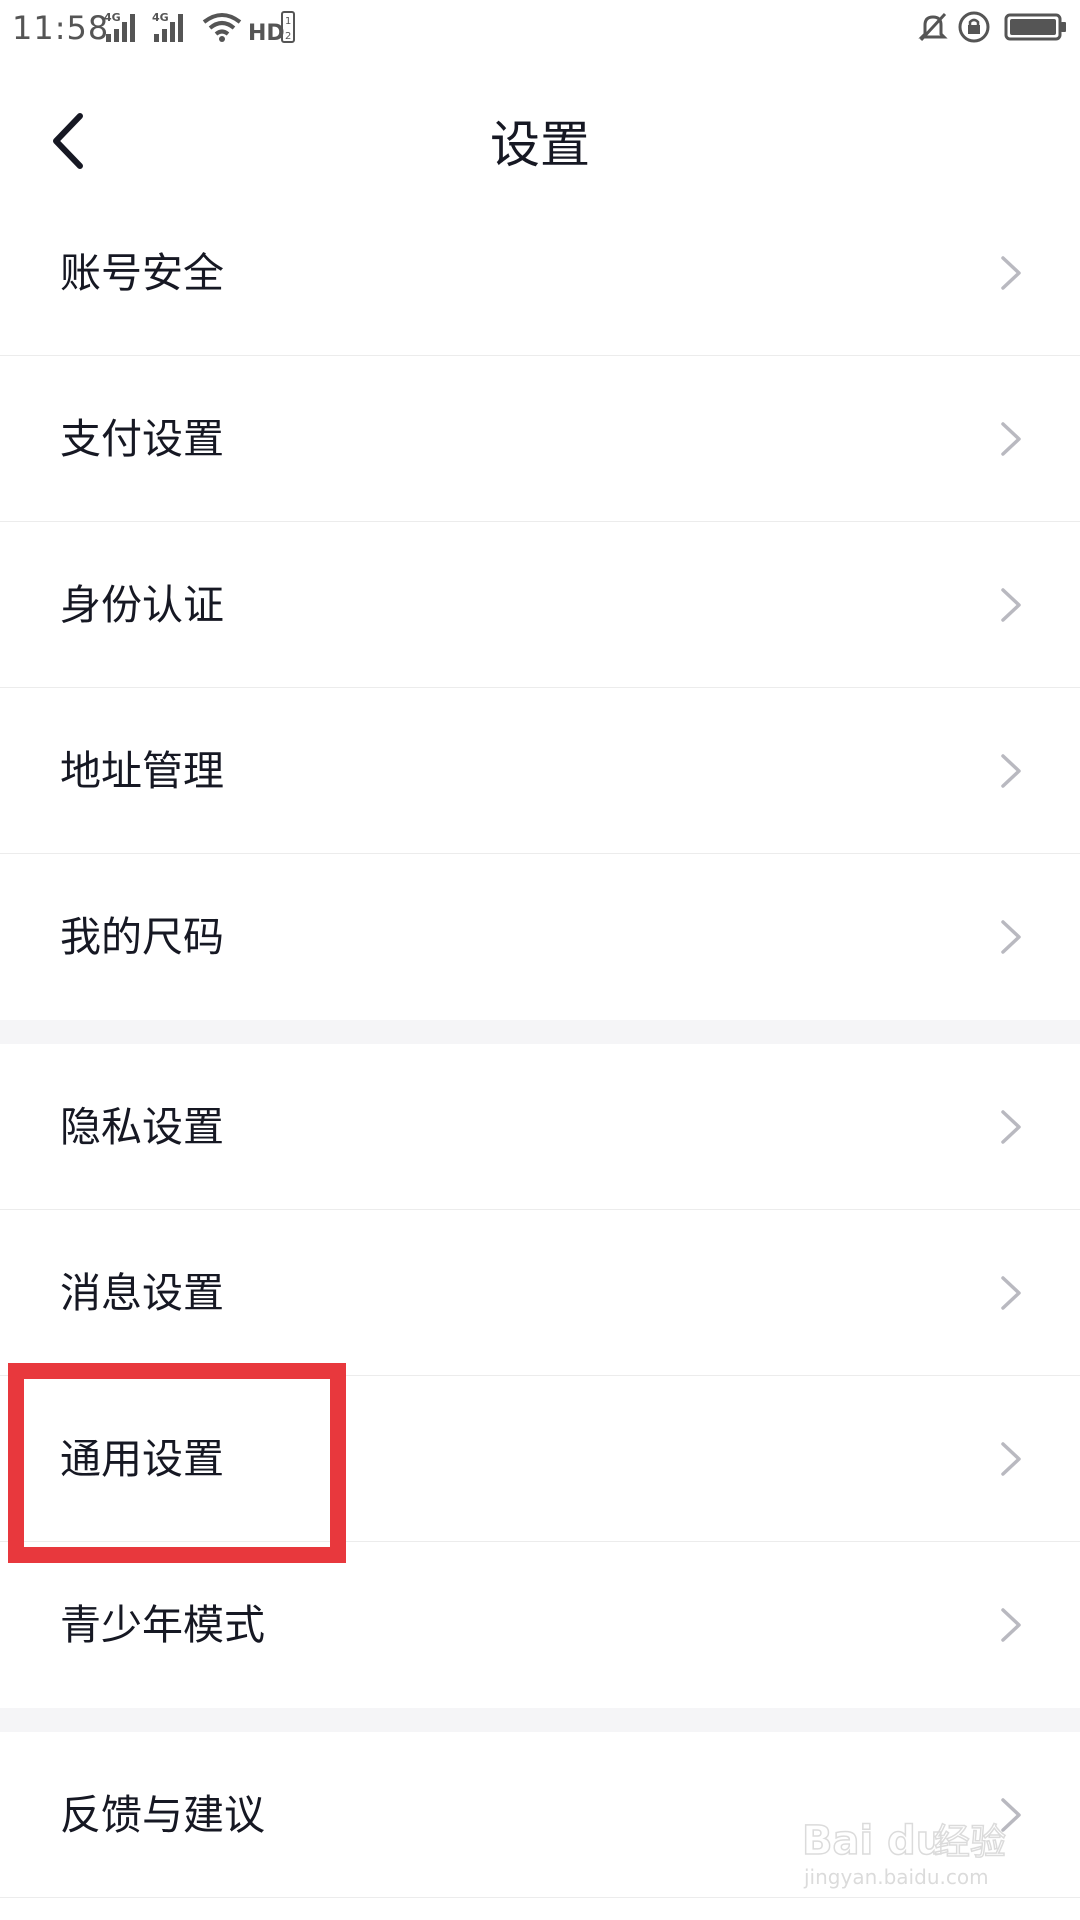  What do you see at coordinates (142, 605) in the screenshot?
I see `settings-item-label: 身份认证` at bounding box center [142, 605].